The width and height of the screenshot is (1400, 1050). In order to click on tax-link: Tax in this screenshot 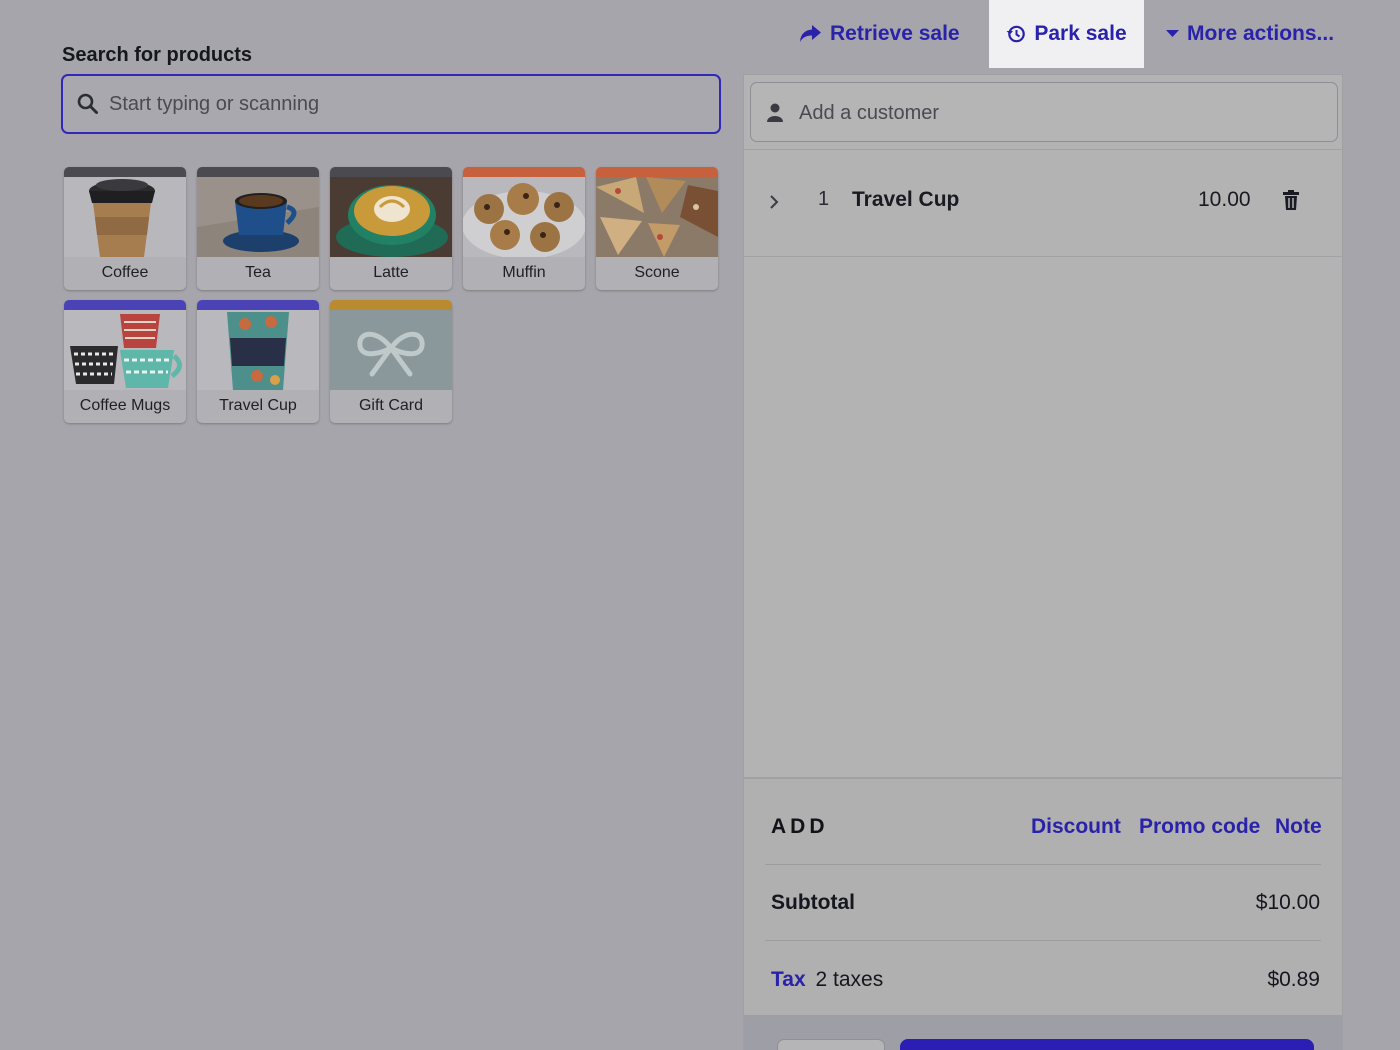, I will do `click(788, 979)`.